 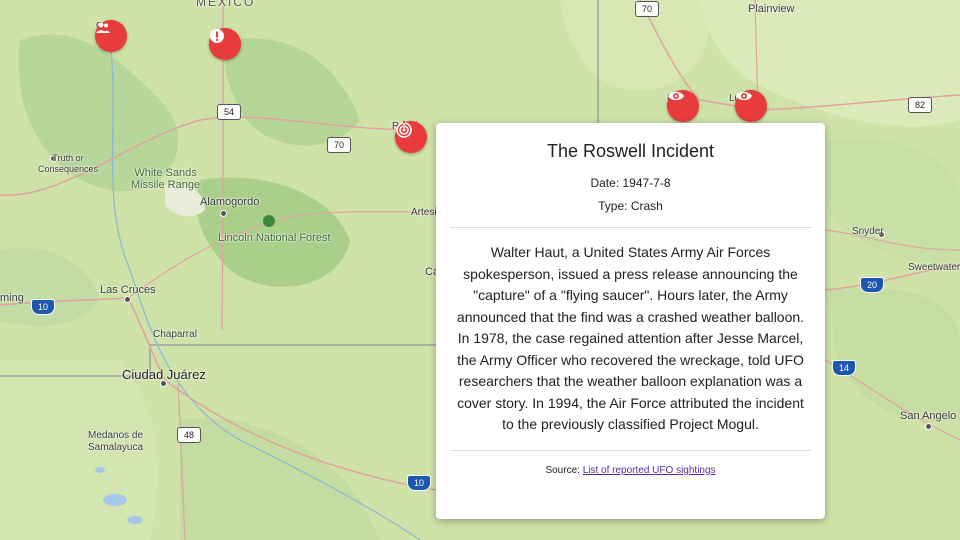 What do you see at coordinates (103, 27) in the screenshot?
I see `group-icon` at bounding box center [103, 27].